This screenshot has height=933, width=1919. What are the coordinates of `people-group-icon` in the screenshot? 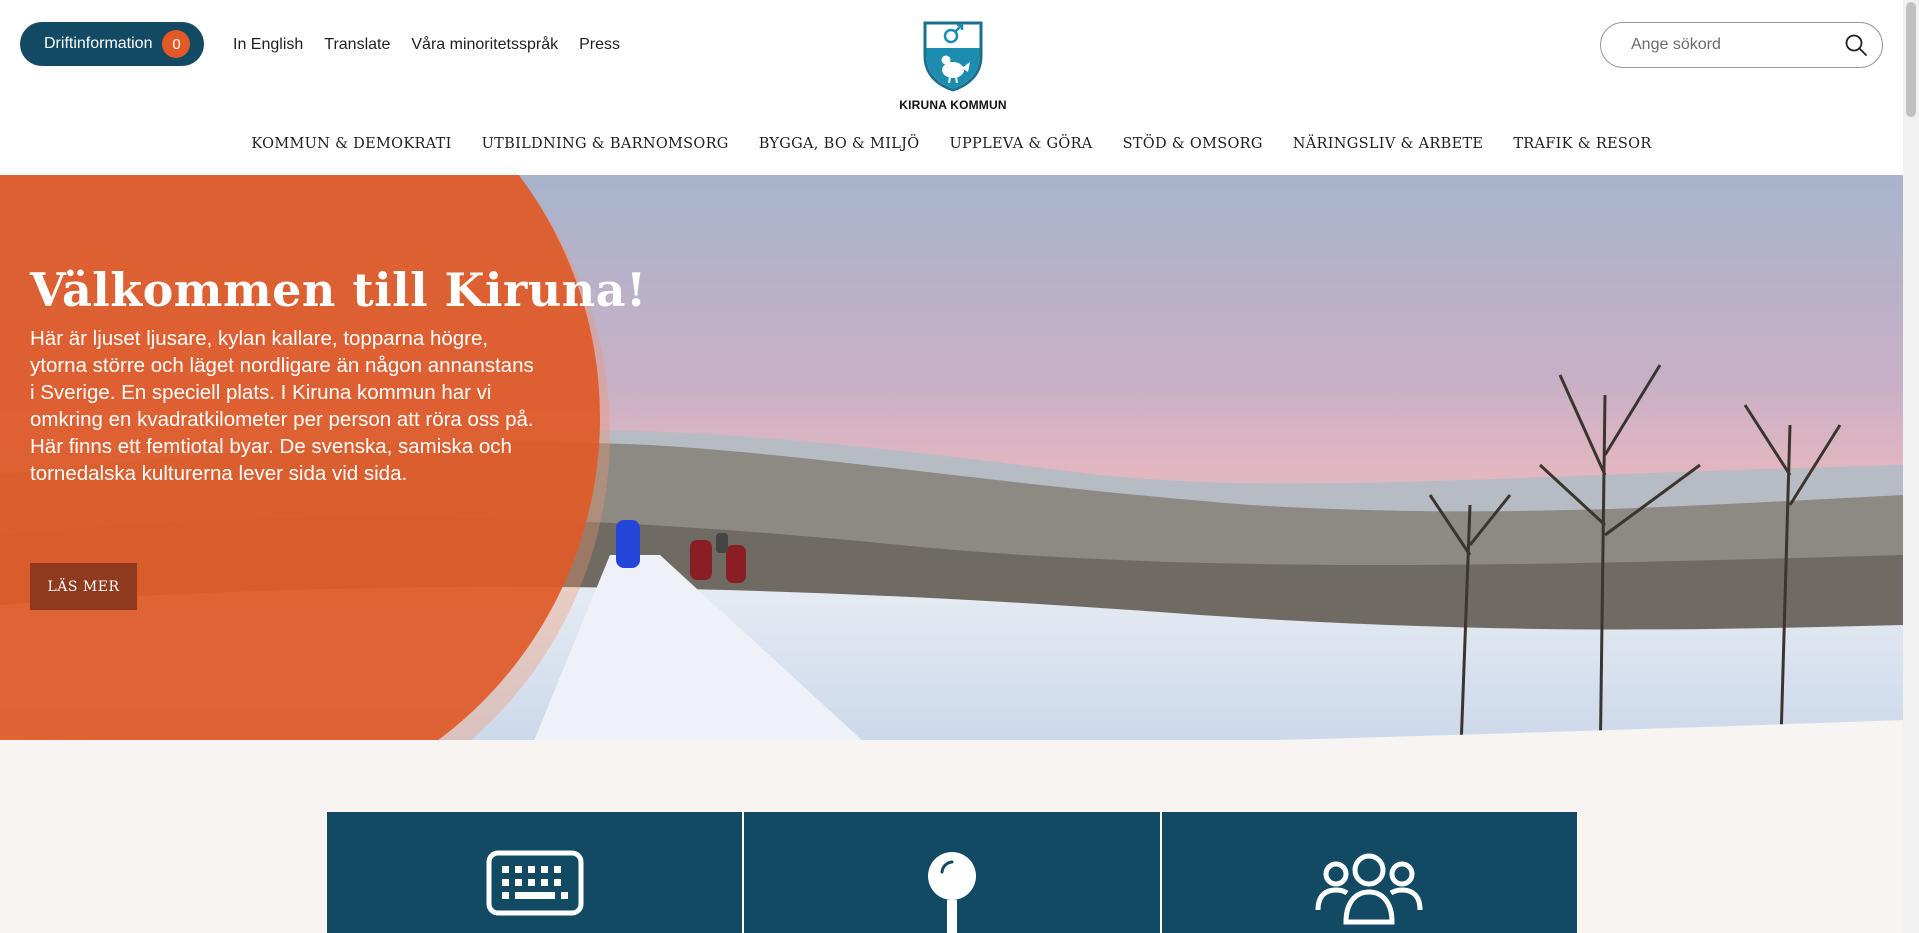 It's located at (1369, 889).